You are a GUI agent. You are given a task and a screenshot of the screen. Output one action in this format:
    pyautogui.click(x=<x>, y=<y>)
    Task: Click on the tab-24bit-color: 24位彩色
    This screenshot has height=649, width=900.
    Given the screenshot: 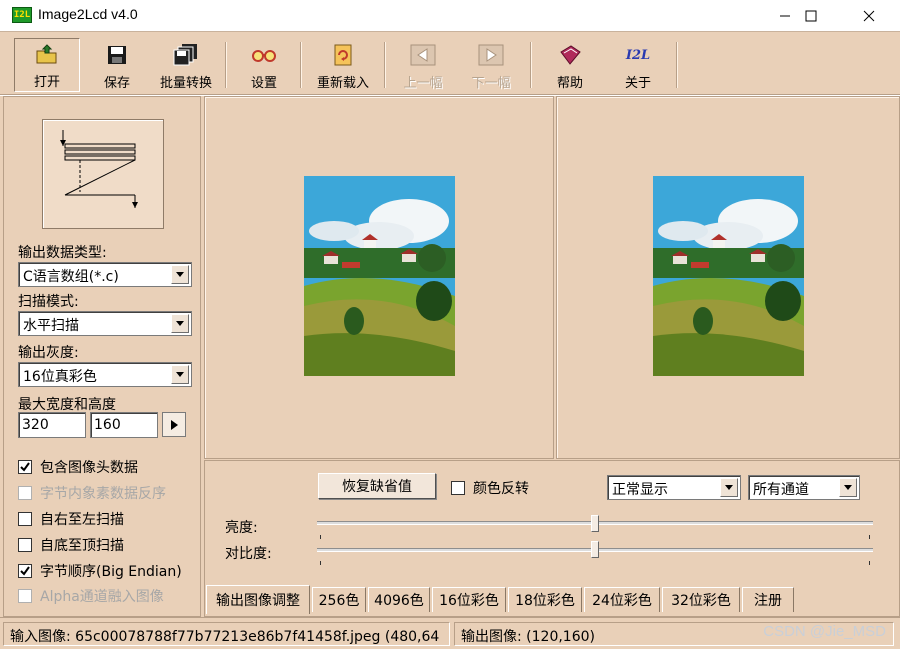 What is the action you would take?
    pyautogui.click(x=622, y=599)
    